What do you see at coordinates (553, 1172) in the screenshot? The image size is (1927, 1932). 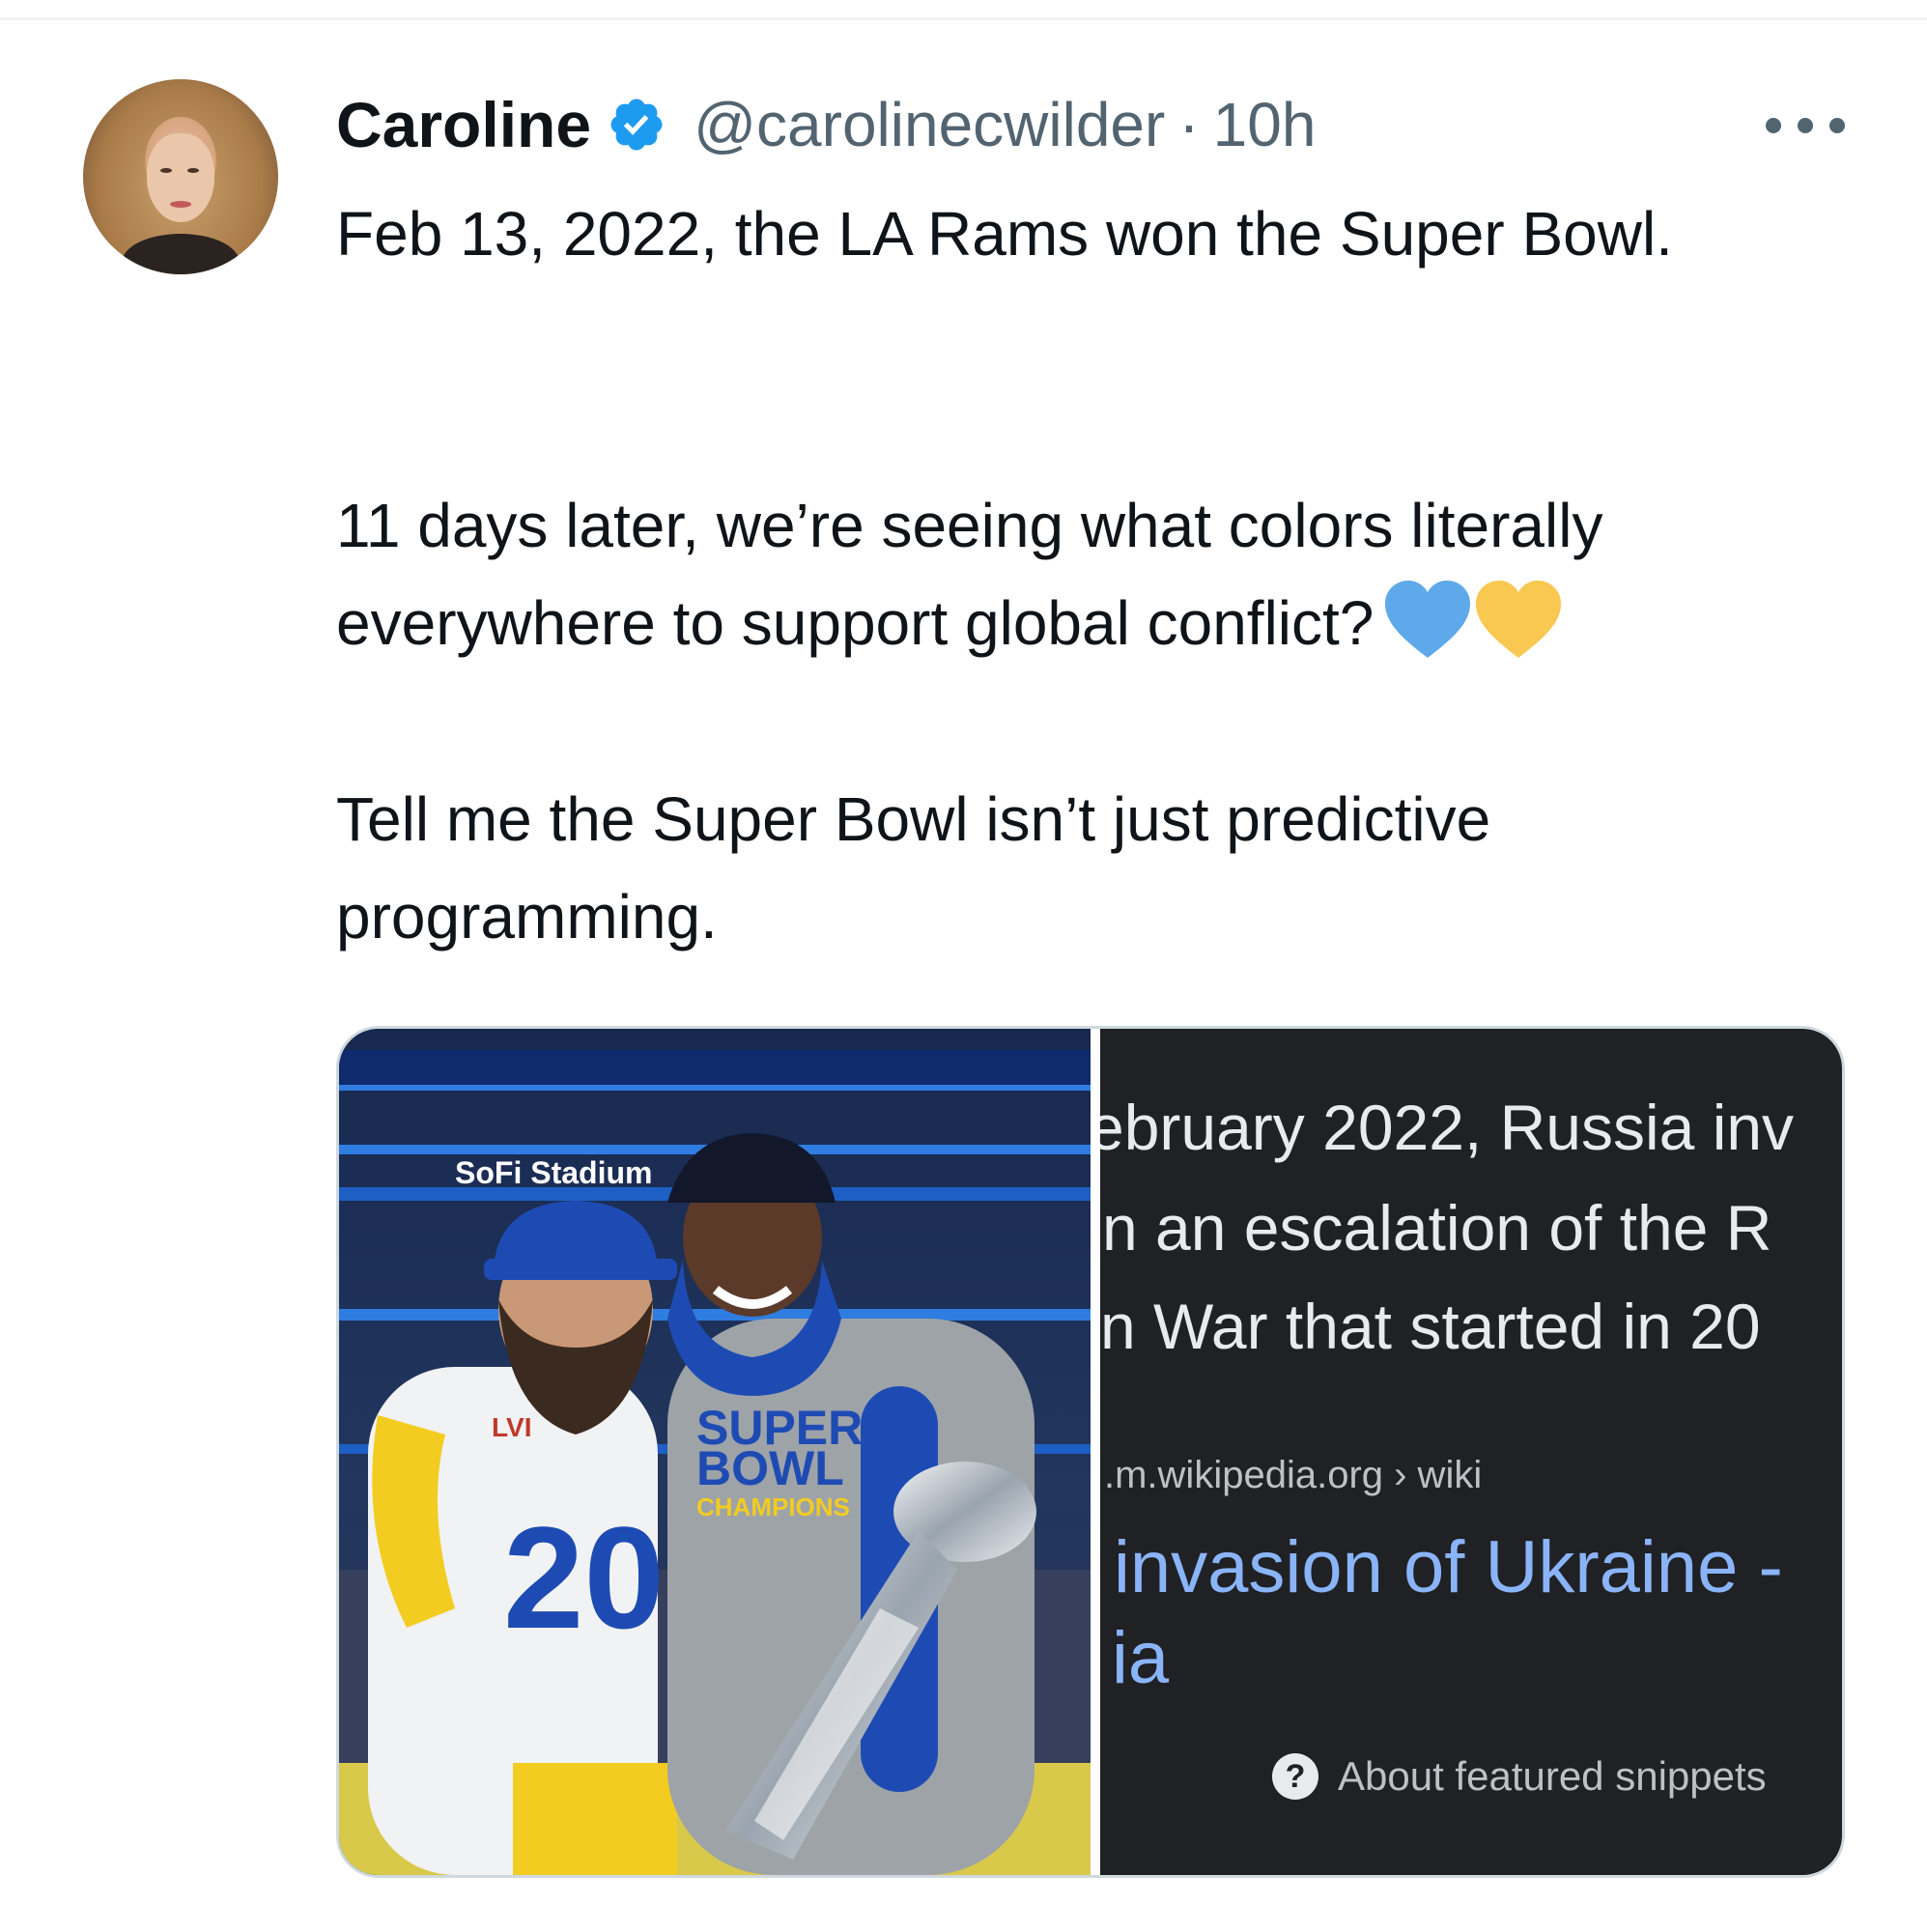 I see `stadium-sign: SoFi Stadium` at bounding box center [553, 1172].